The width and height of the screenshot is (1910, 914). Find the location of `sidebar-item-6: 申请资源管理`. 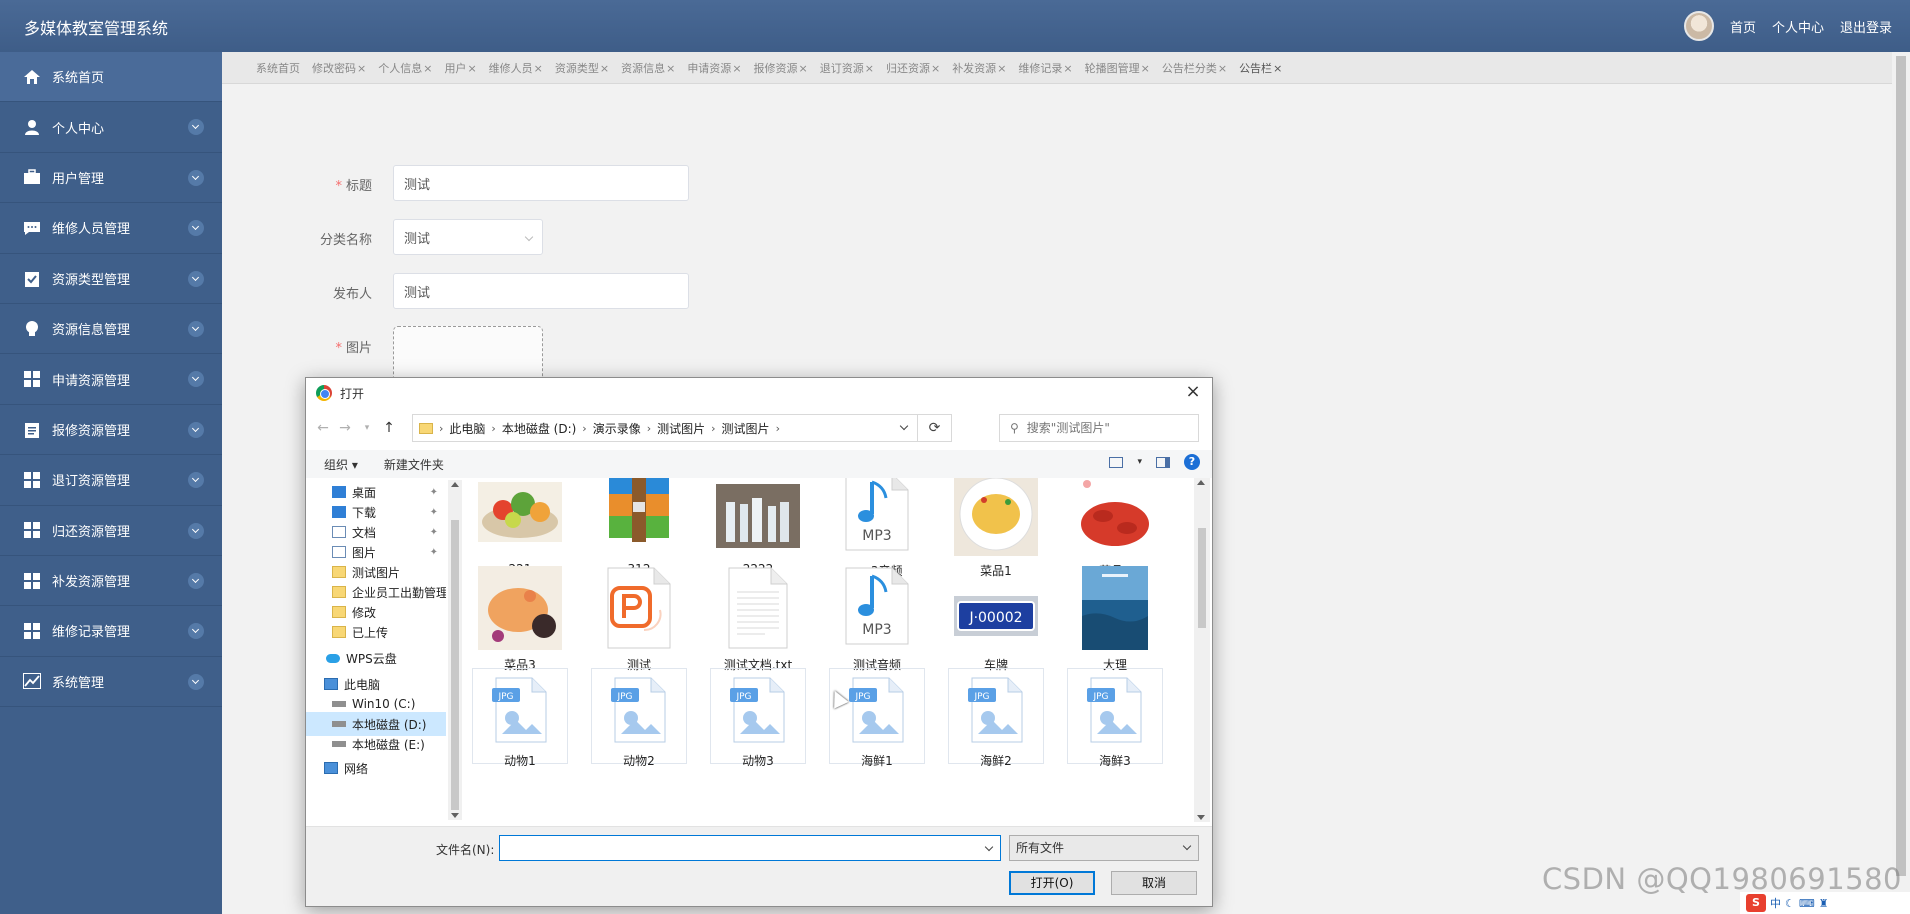

sidebar-item-6: 申请资源管理 is located at coordinates (111, 379).